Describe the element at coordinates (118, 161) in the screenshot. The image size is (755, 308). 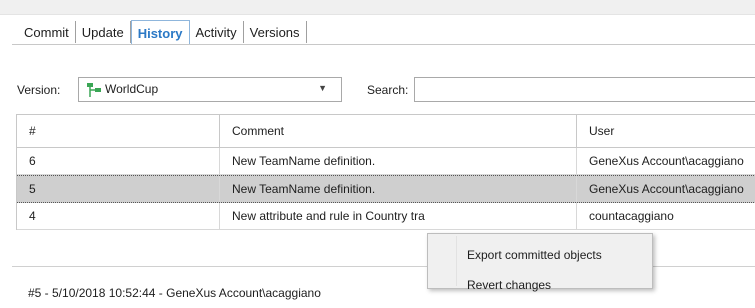
I see `row-number: 6` at that location.